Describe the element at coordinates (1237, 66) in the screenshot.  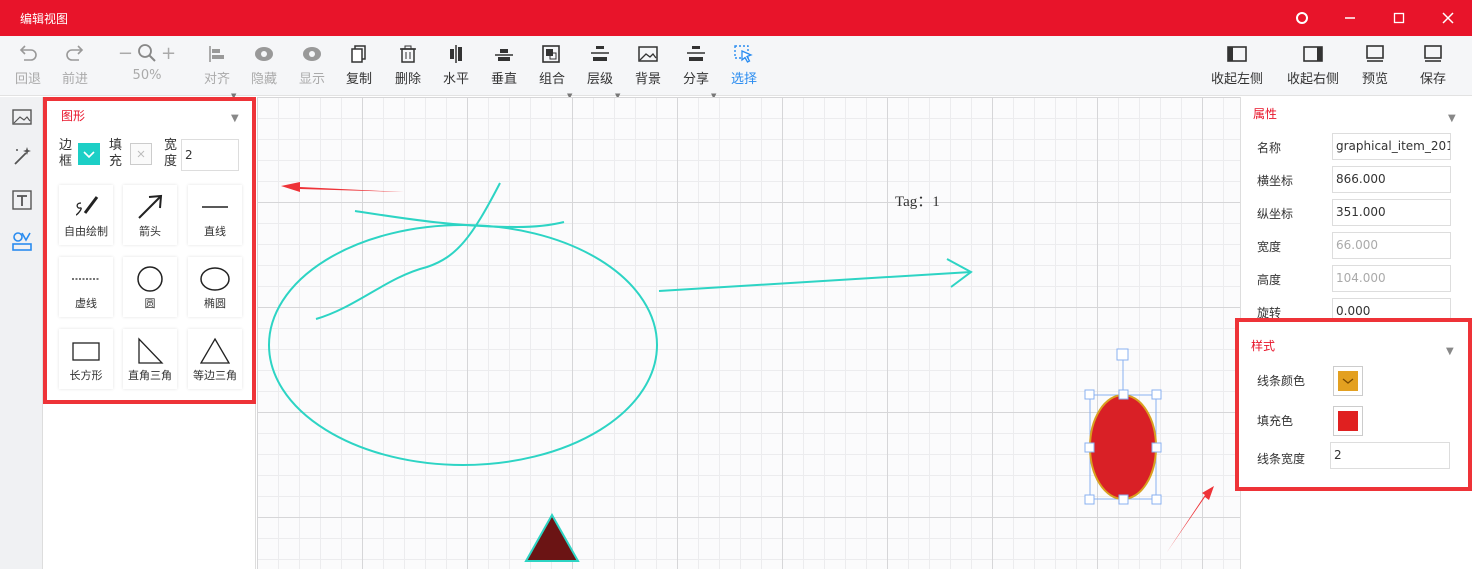
I see `collapse-left-button: 收起左侧` at that location.